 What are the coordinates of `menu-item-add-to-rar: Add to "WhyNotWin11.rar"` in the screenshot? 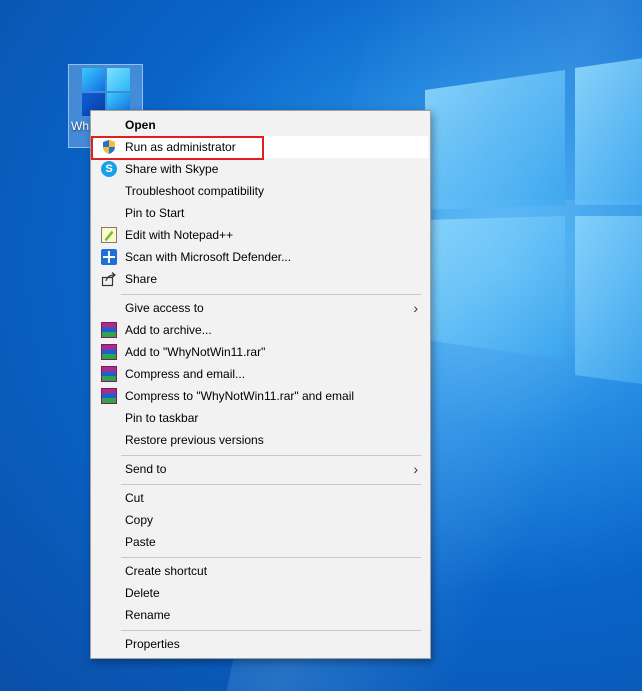 It's located at (260, 352).